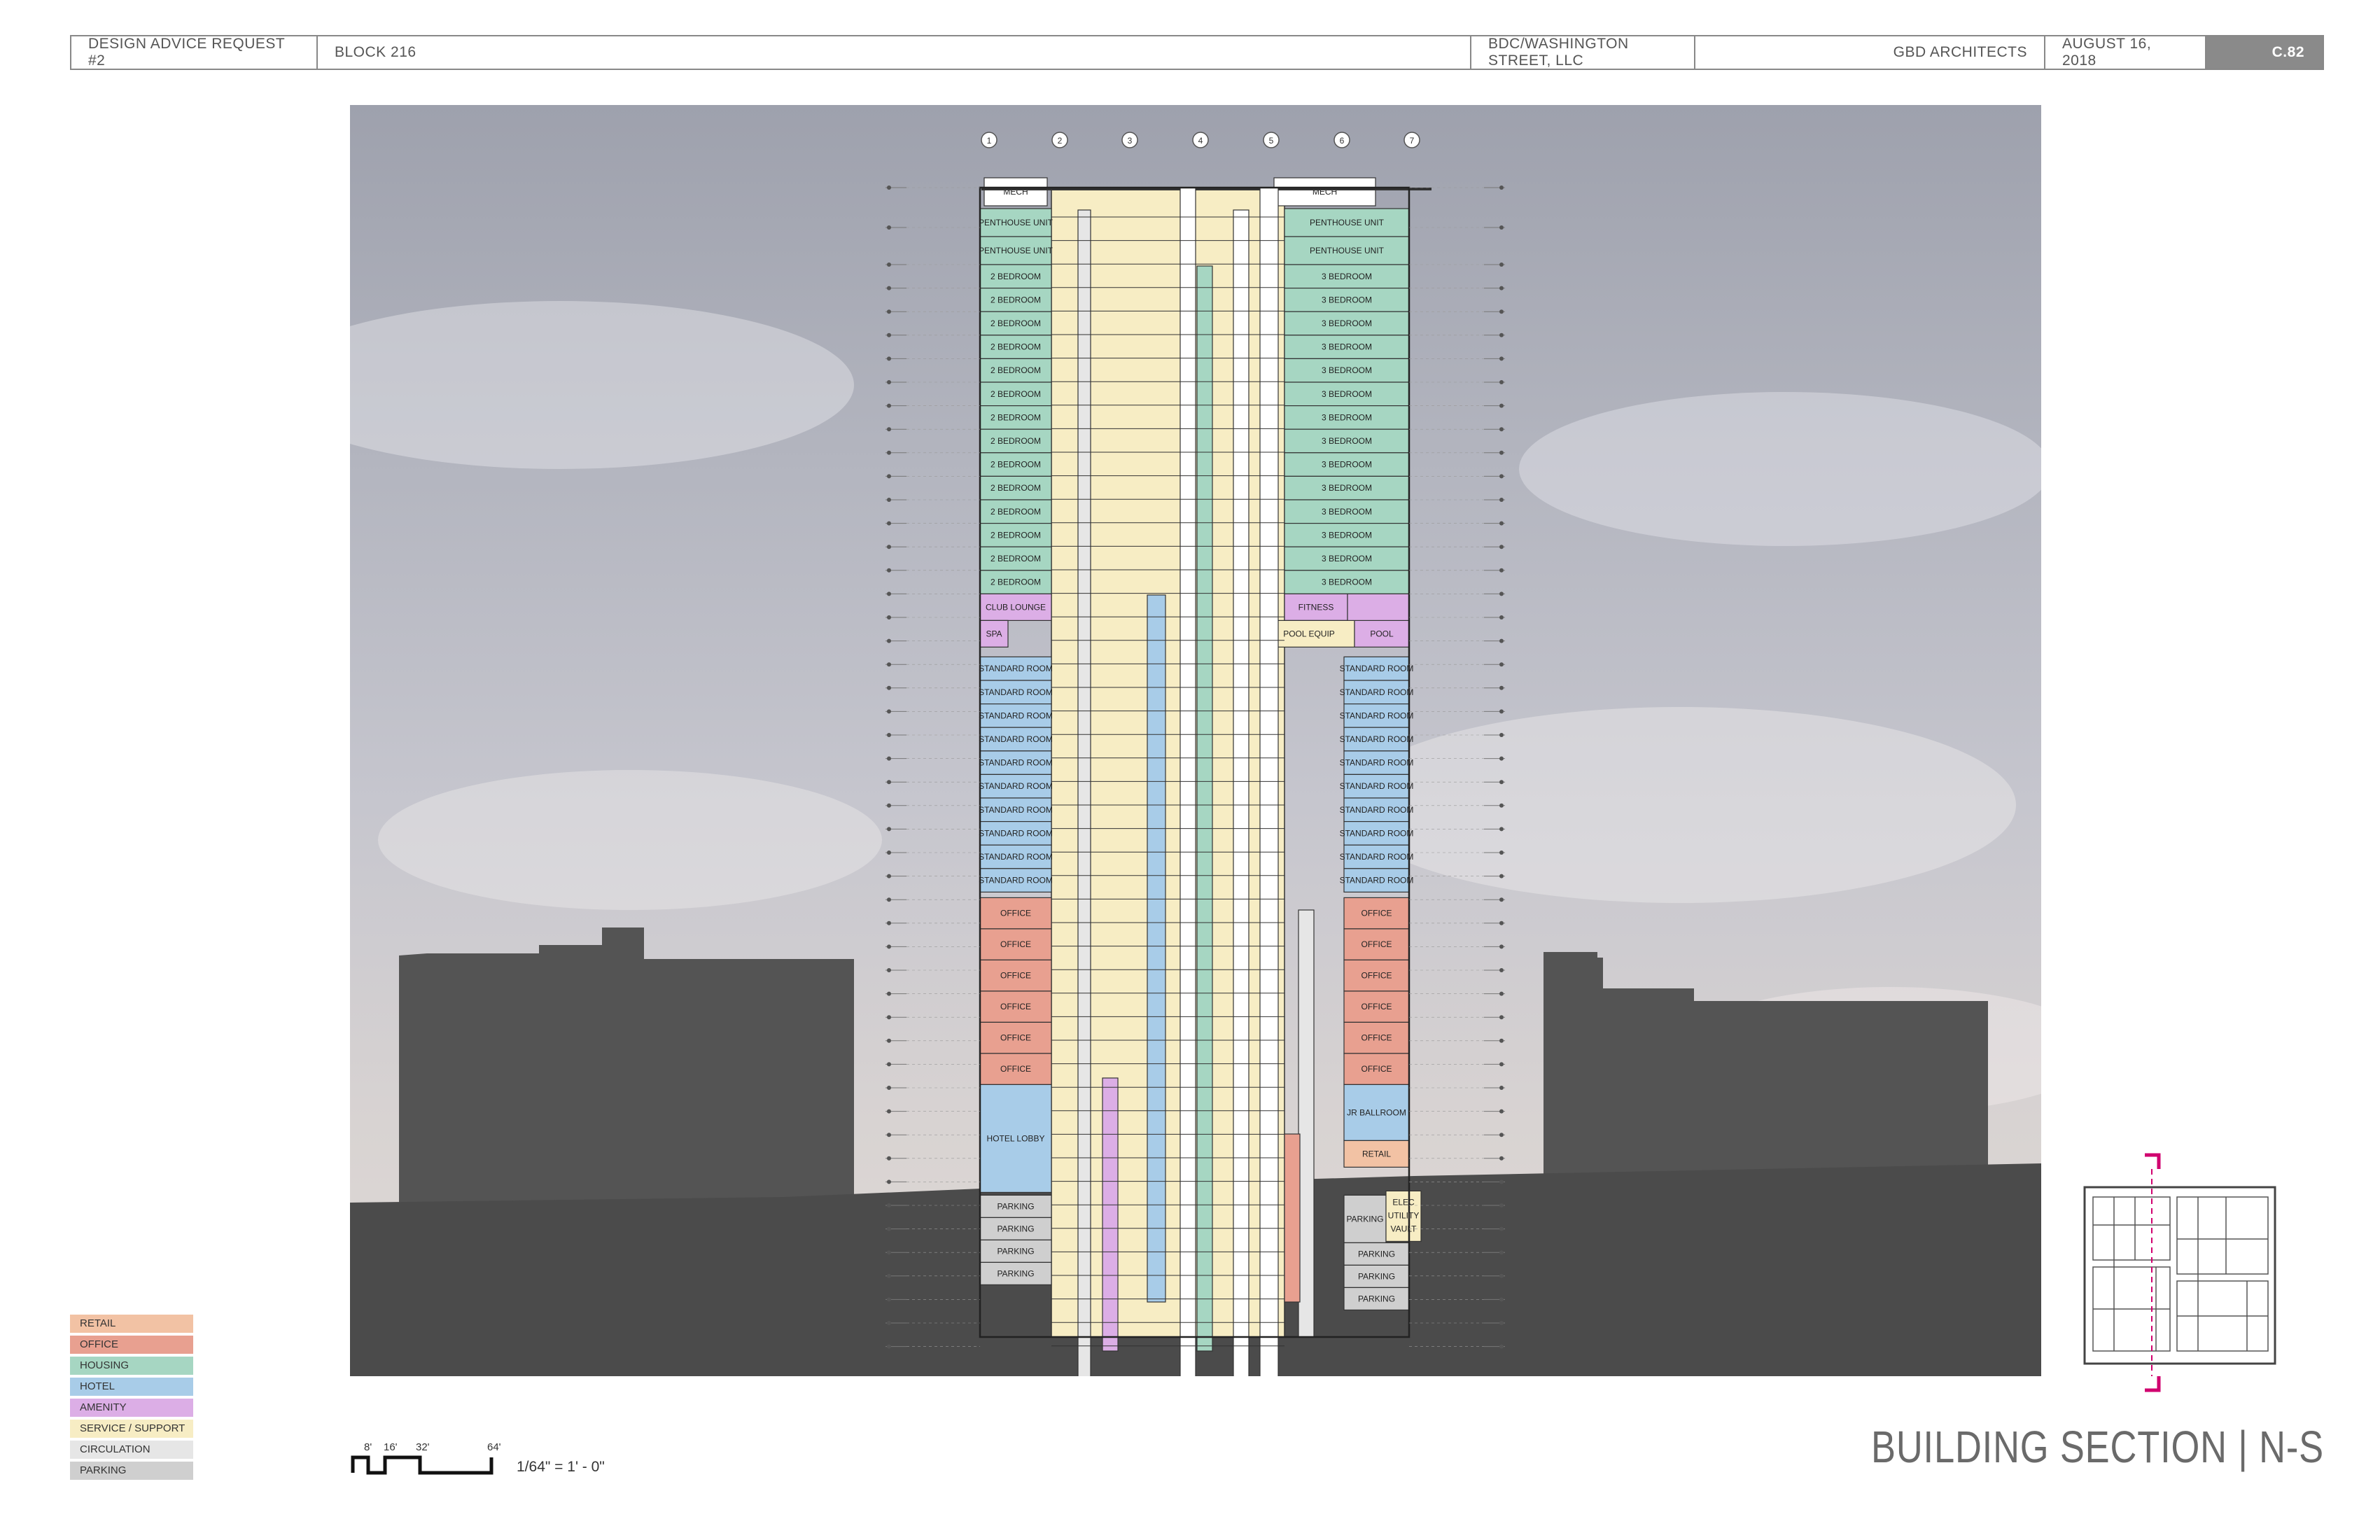 The image size is (2380, 1540). What do you see at coordinates (131, 1450) in the screenshot?
I see `legend-circulation: CIRCULATION` at bounding box center [131, 1450].